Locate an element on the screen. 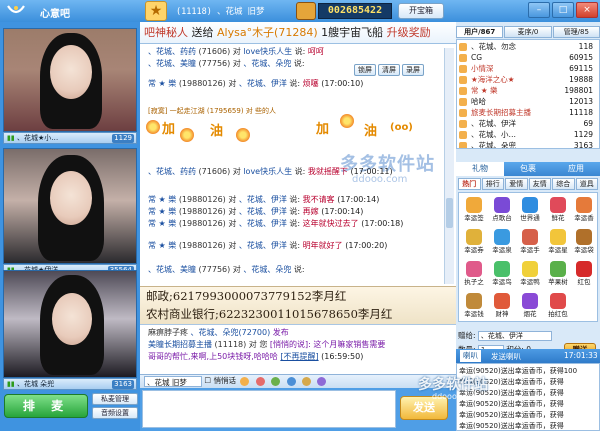 Image resolution: width=600 pixels, height=431 pixels. stop-remind-link: [不再提醒] is located at coordinates (299, 356).